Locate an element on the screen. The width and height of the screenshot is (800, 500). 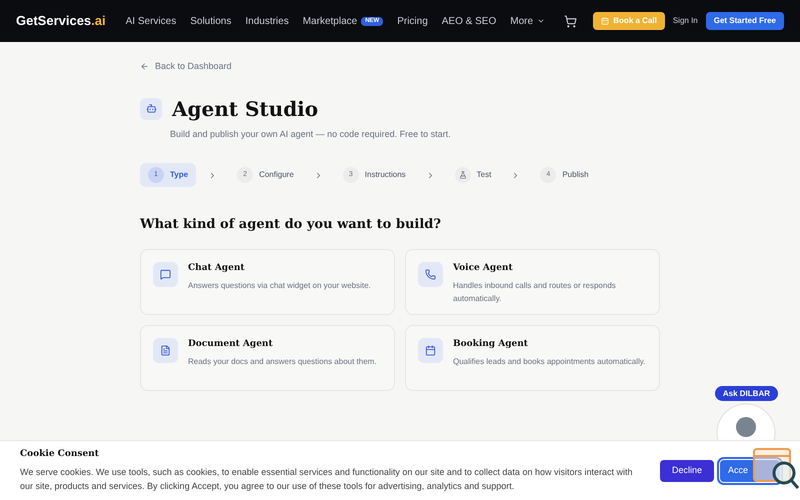
agent-title: Document Agent is located at coordinates (231, 344).